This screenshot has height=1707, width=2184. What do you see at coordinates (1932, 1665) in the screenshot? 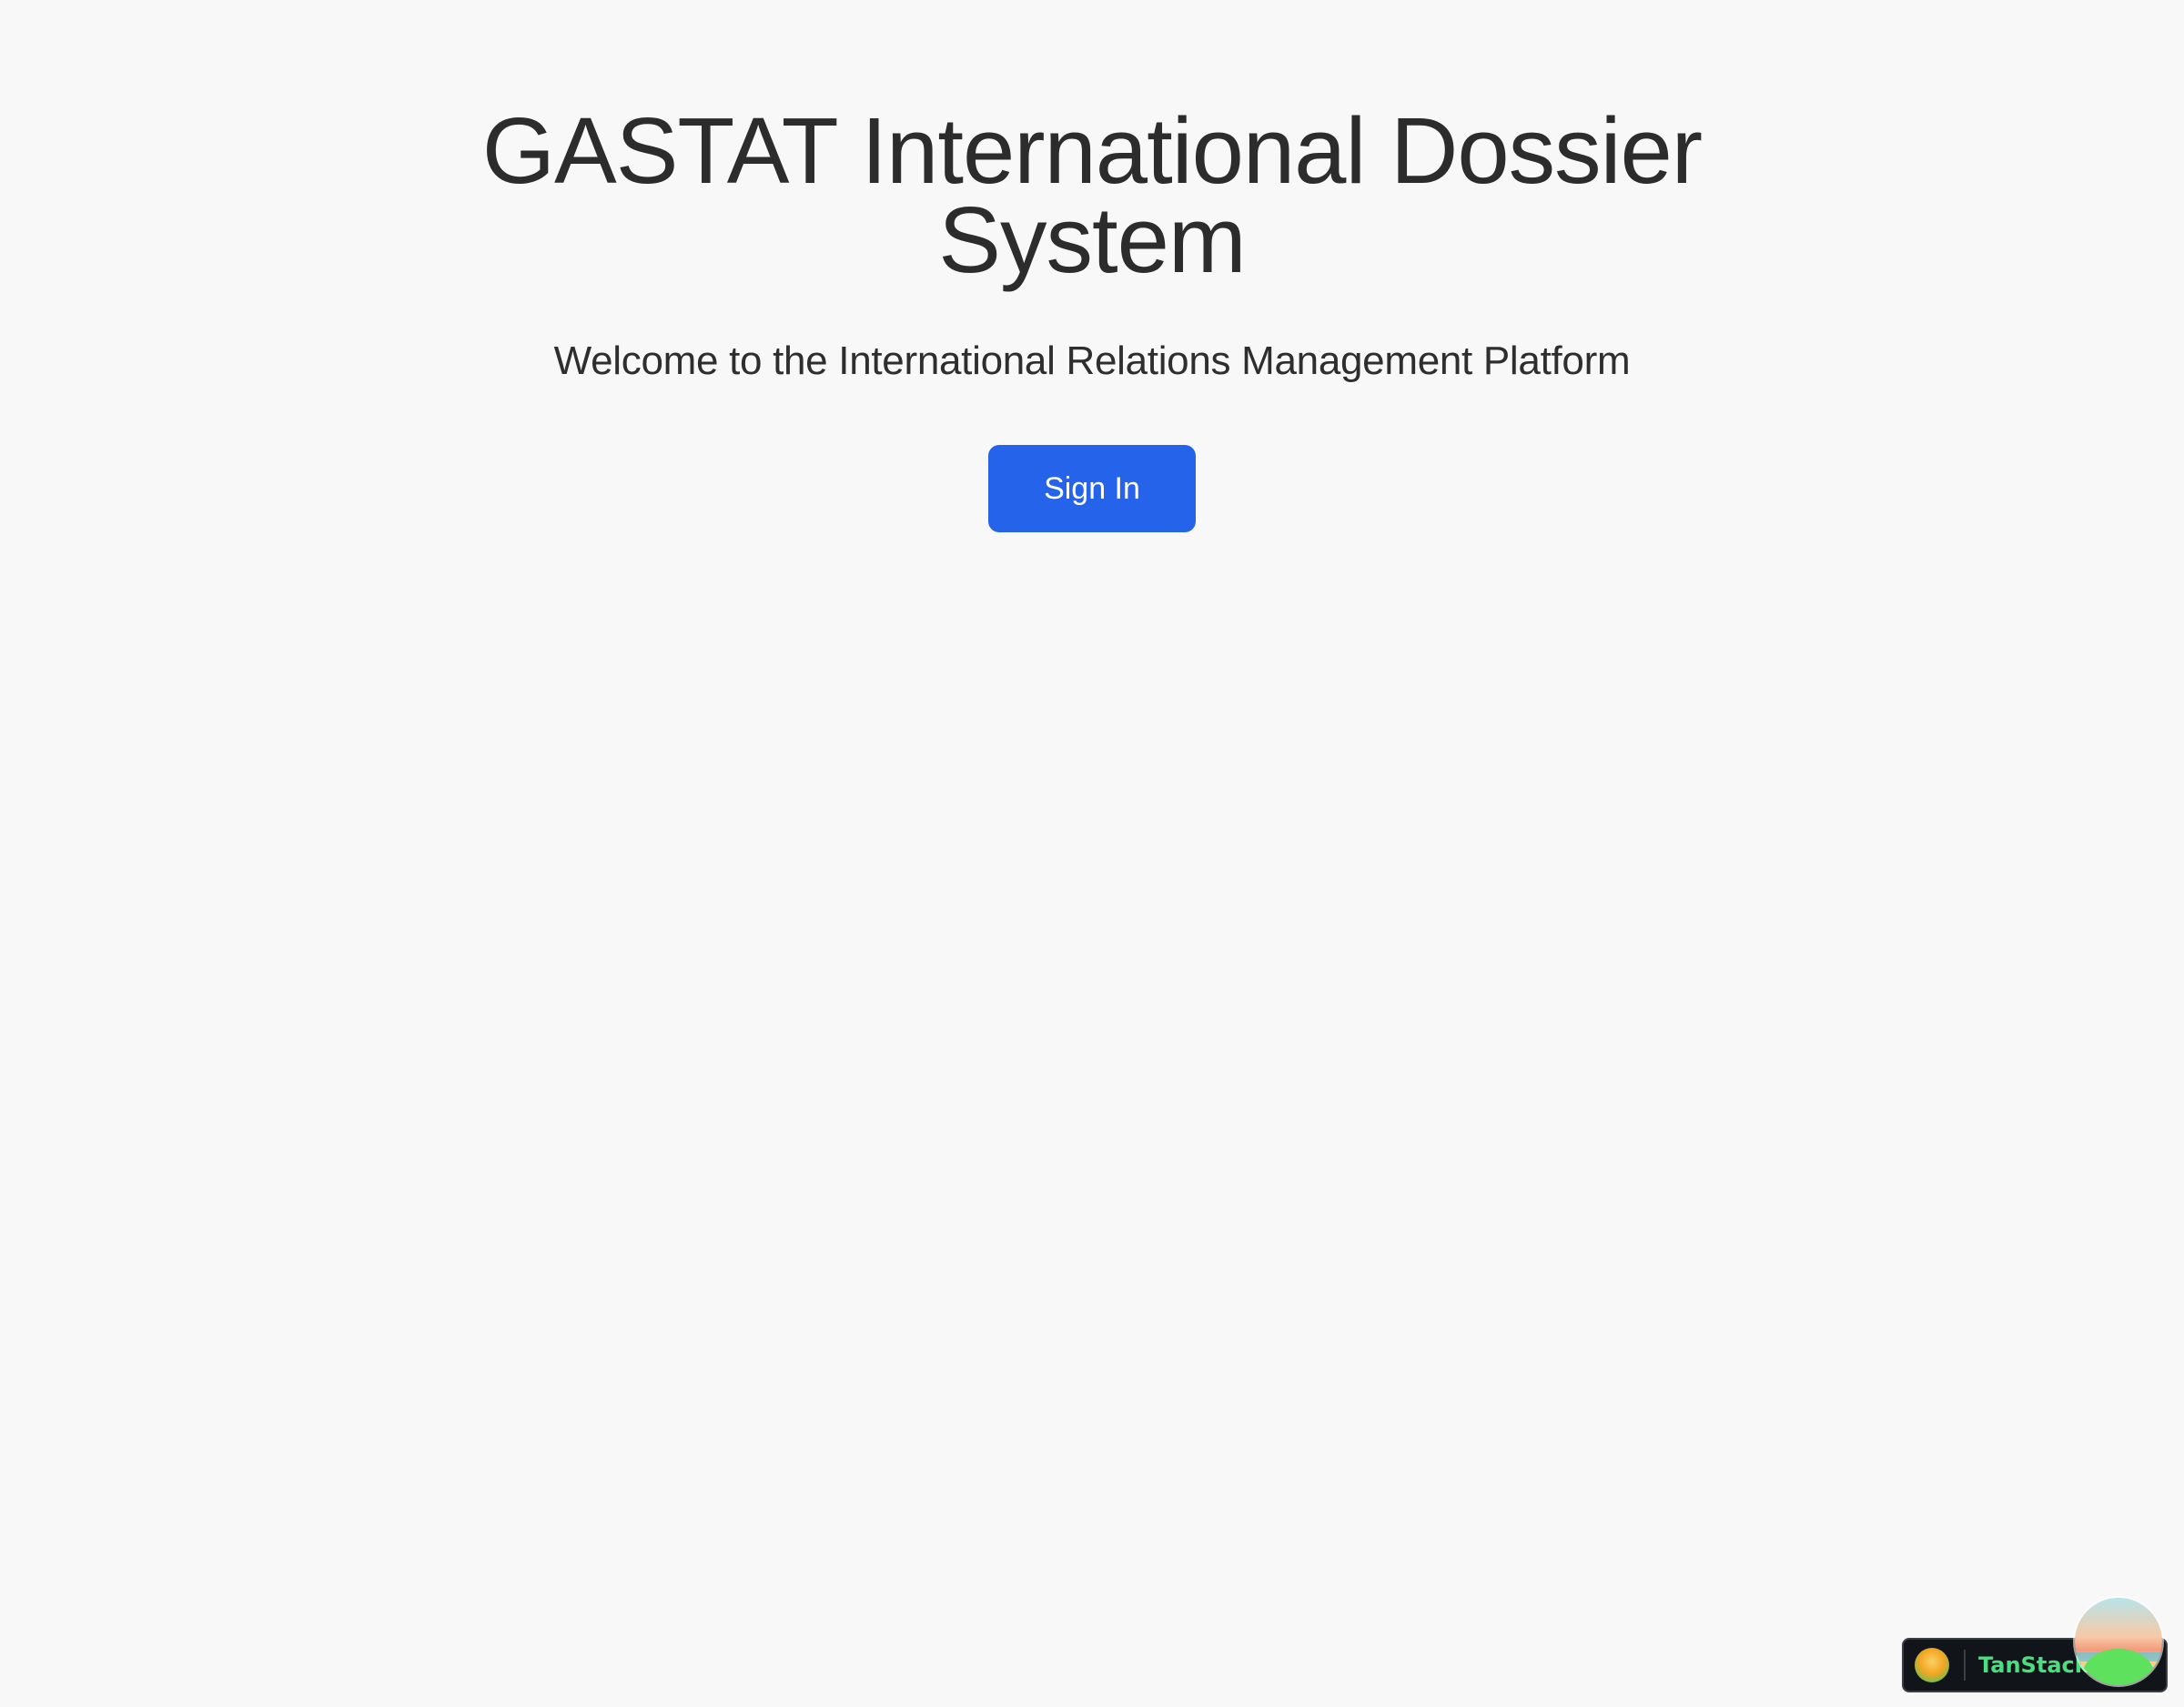
I see `tanstack-logo-icon` at bounding box center [1932, 1665].